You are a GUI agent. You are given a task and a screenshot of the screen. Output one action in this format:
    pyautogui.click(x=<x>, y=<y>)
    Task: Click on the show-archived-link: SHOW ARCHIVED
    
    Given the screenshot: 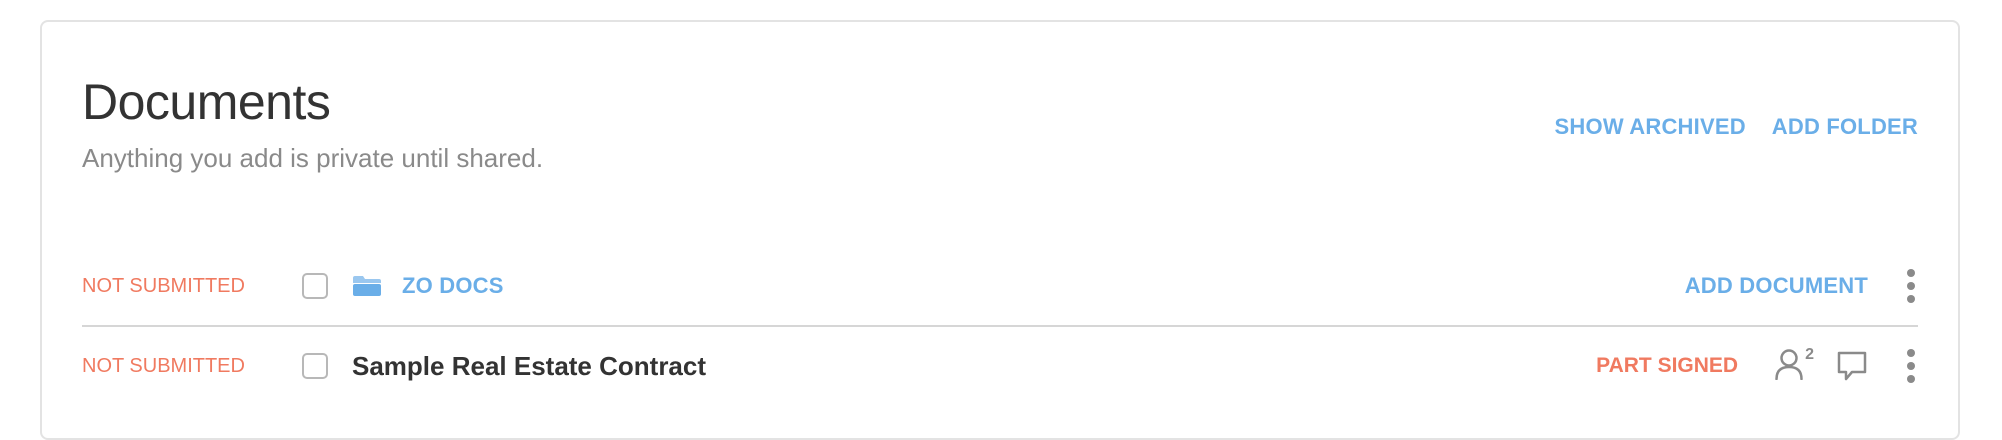 What is the action you would take?
    pyautogui.click(x=1650, y=127)
    